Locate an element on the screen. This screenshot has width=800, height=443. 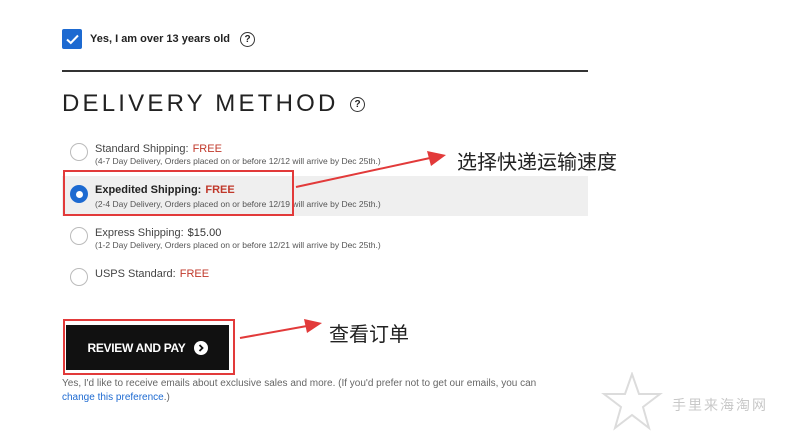
annotation-arrows is located at coordinates (342, 245).